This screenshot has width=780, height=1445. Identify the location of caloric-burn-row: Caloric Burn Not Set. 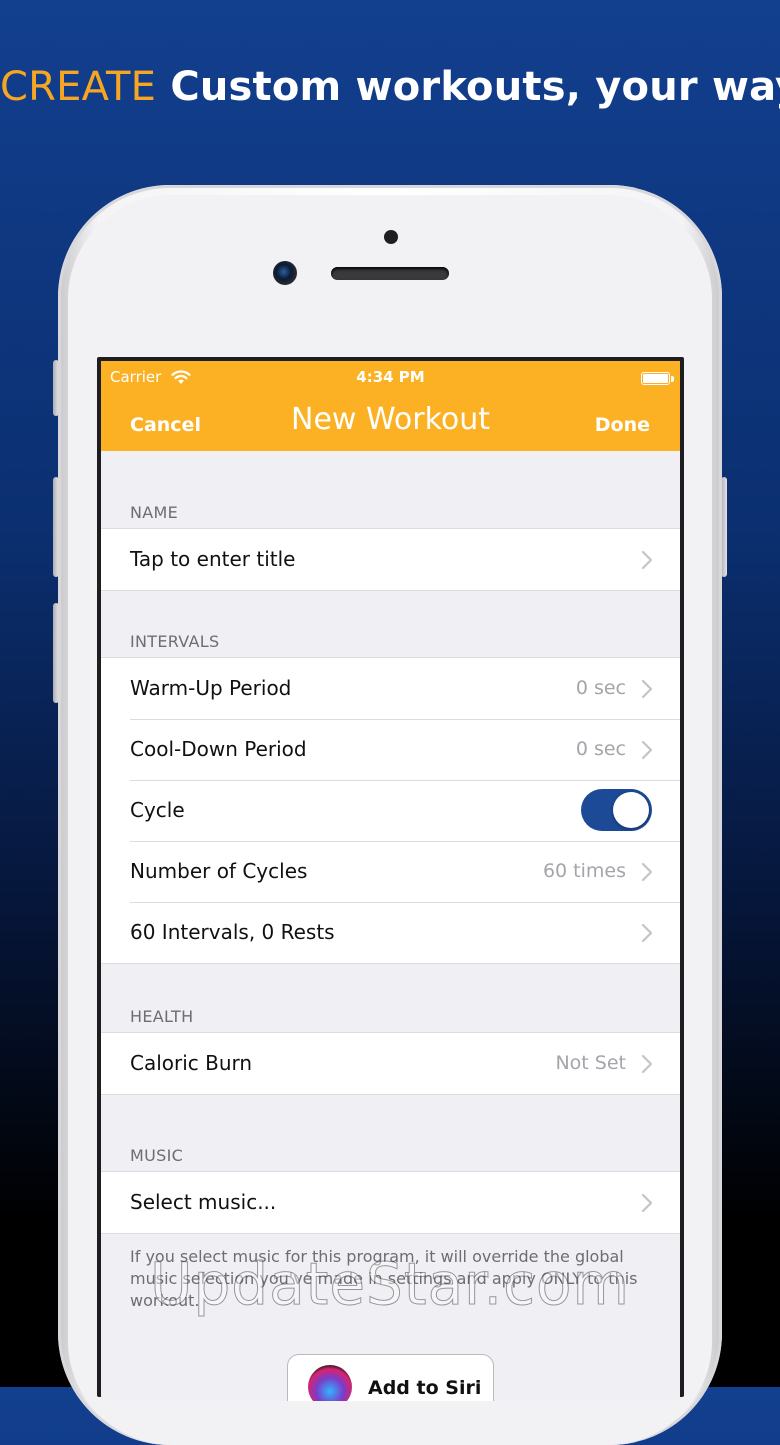
(390, 1063).